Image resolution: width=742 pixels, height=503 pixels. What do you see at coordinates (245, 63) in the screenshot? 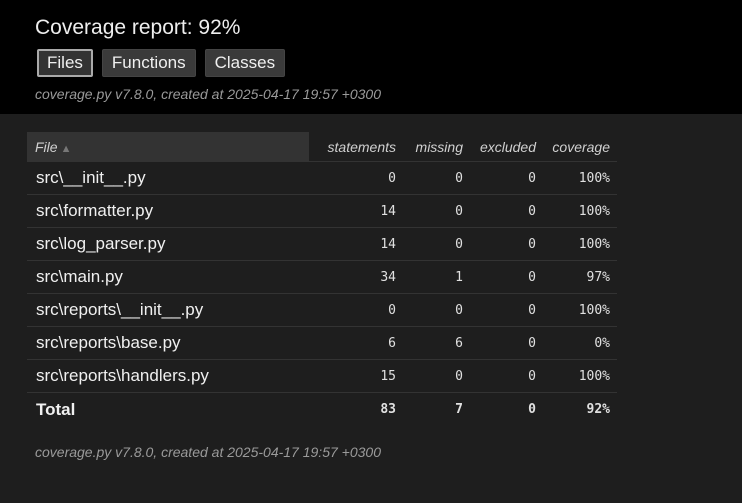
I see `classes-tab-button: Classes` at bounding box center [245, 63].